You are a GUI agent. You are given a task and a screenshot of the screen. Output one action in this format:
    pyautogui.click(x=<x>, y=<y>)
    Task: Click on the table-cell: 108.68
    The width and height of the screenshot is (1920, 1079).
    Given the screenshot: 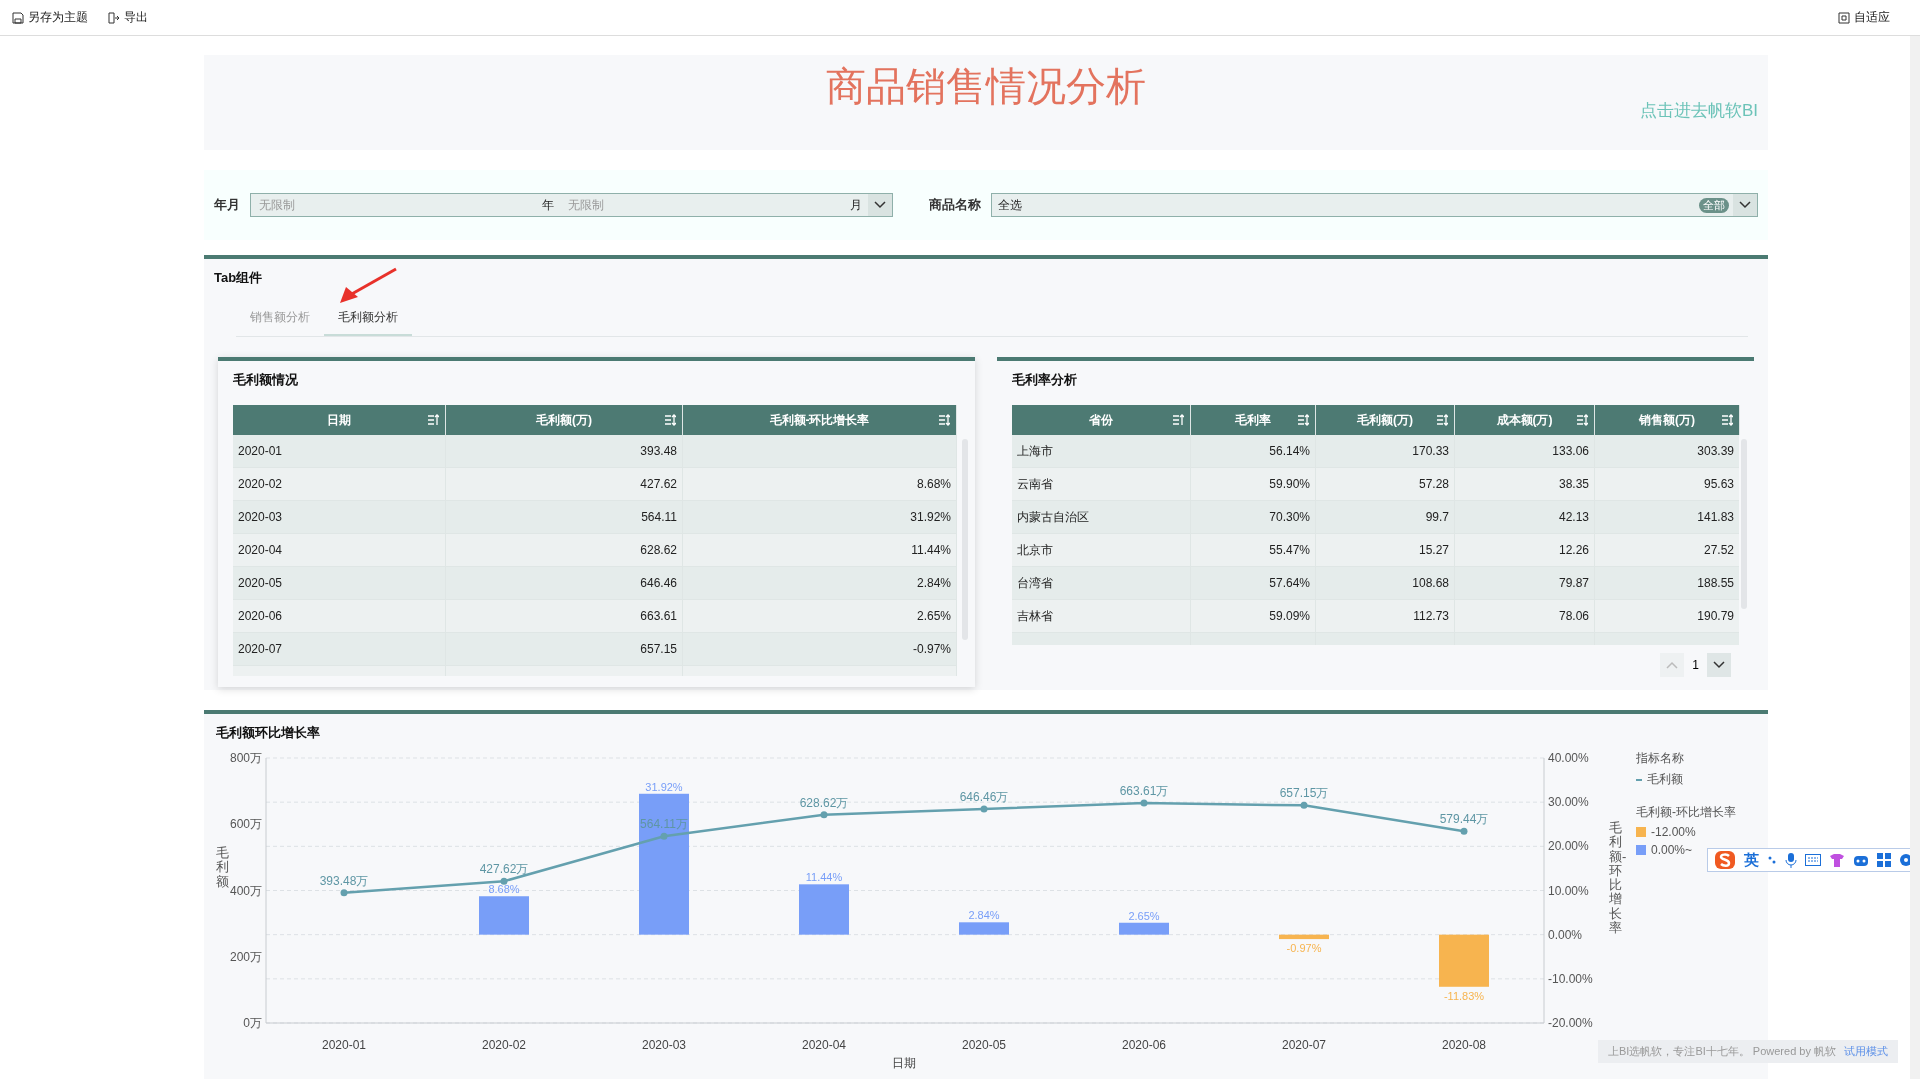 What is the action you would take?
    pyautogui.click(x=1385, y=583)
    